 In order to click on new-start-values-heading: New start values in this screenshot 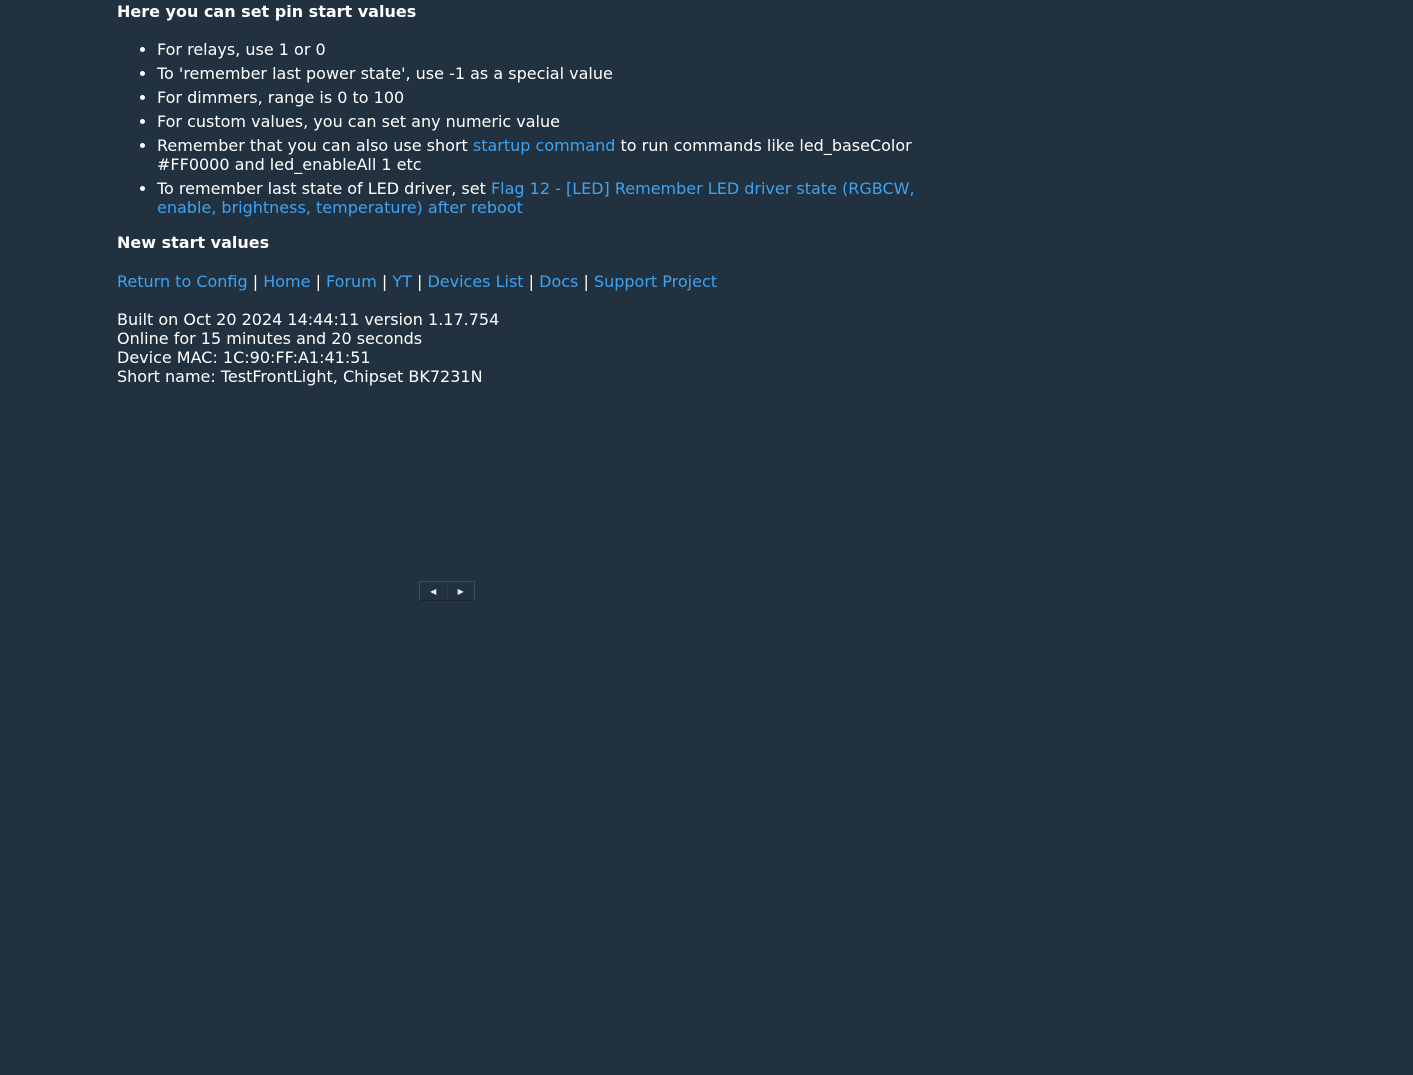, I will do `click(193, 242)`.